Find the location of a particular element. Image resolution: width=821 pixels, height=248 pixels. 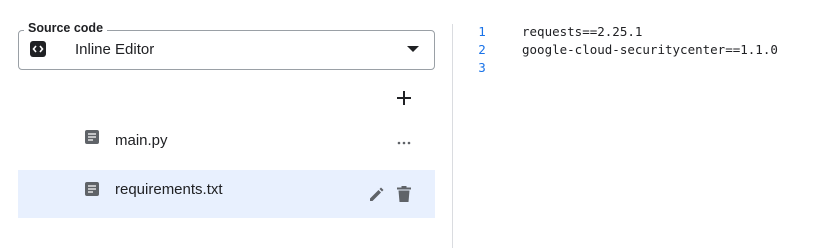

trash-icon is located at coordinates (404, 194).